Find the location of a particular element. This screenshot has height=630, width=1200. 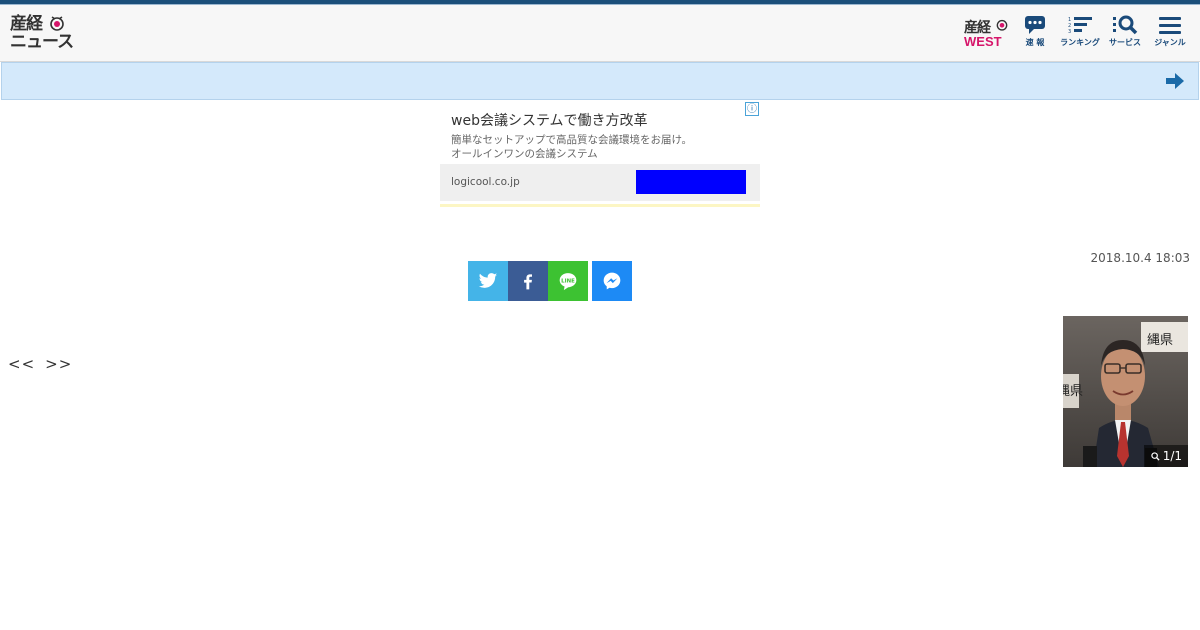

nav-genre-label: ジャンル is located at coordinates (1170, 42).